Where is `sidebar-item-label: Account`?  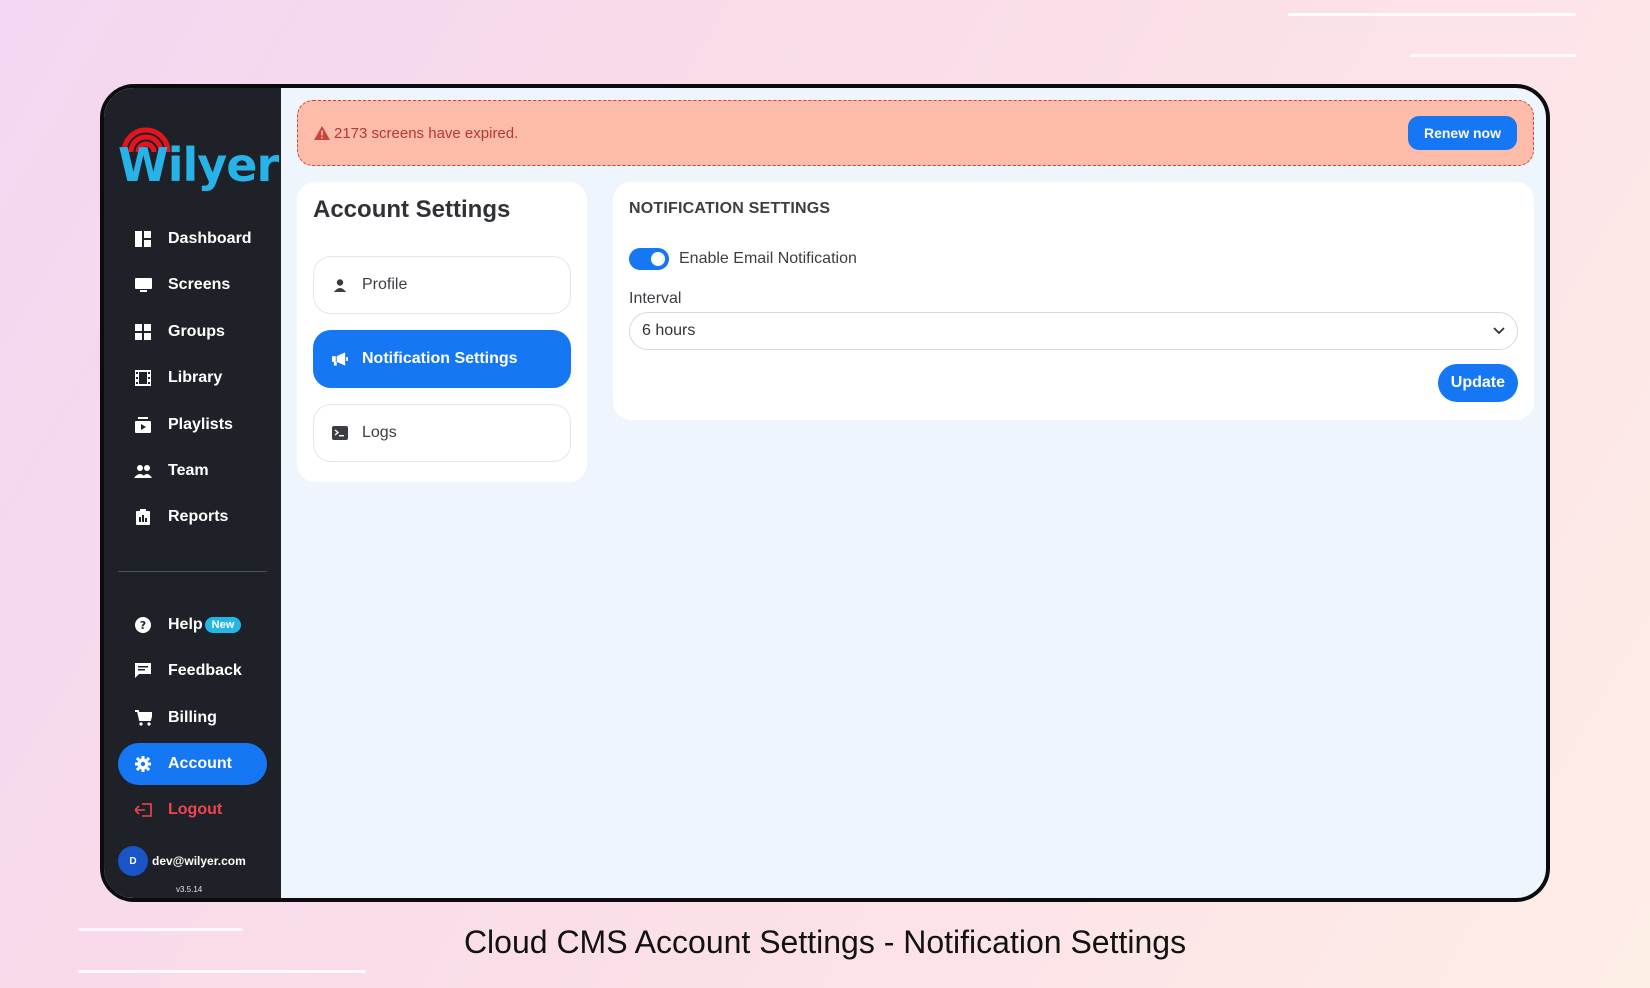
sidebar-item-label: Account is located at coordinates (200, 763).